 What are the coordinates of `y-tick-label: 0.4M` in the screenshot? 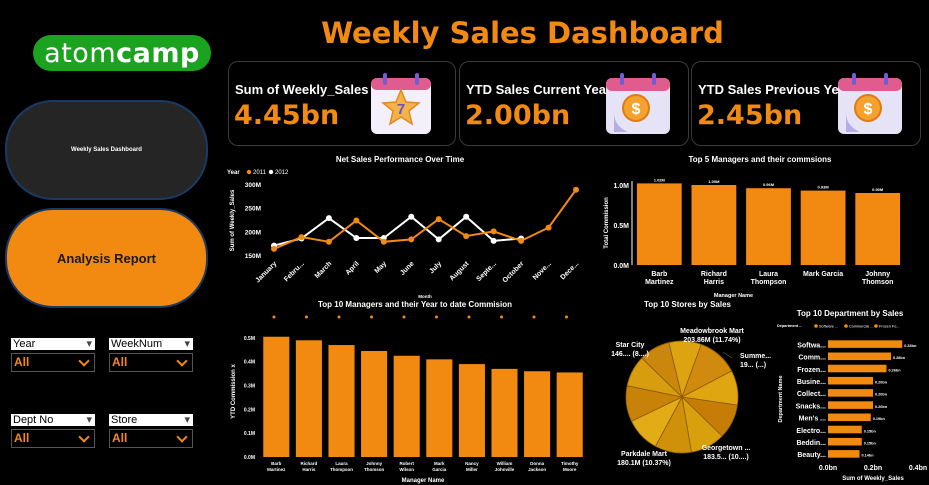 It's located at (249, 363).